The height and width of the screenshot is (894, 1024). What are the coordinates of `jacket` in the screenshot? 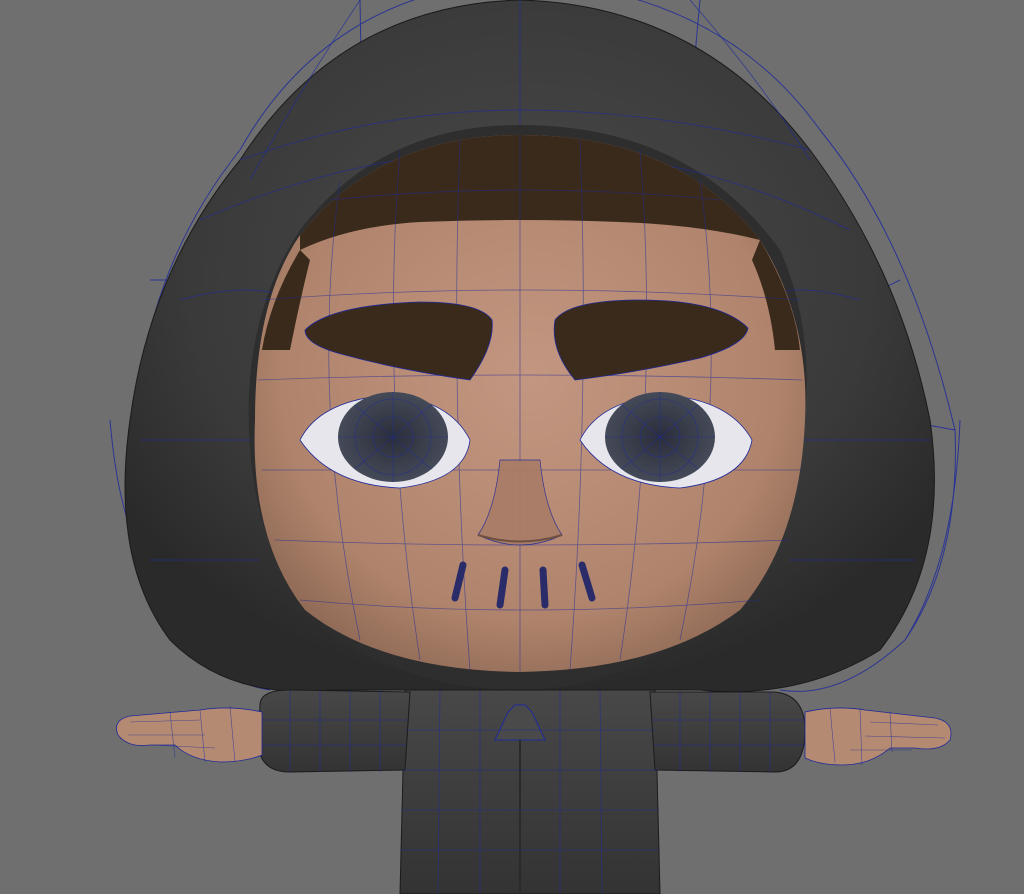 It's located at (531, 791).